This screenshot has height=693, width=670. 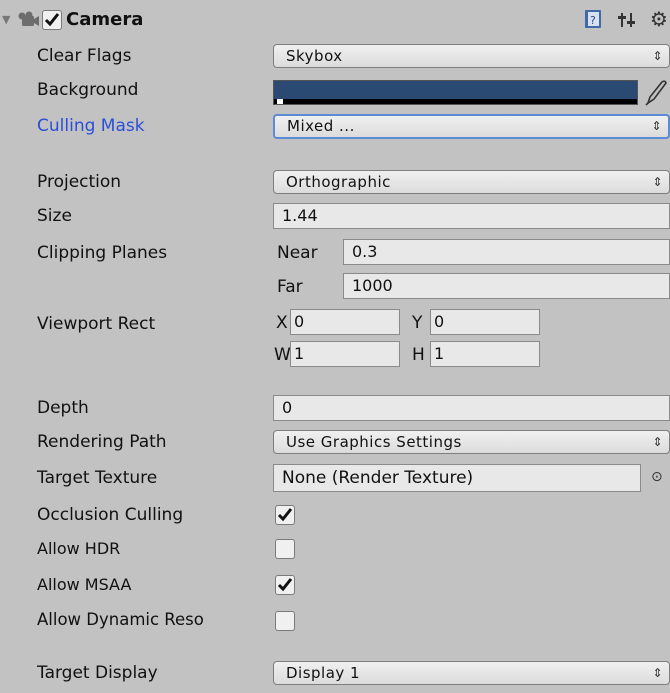 I want to click on allow-msaa-checkbox, so click(x=285, y=585).